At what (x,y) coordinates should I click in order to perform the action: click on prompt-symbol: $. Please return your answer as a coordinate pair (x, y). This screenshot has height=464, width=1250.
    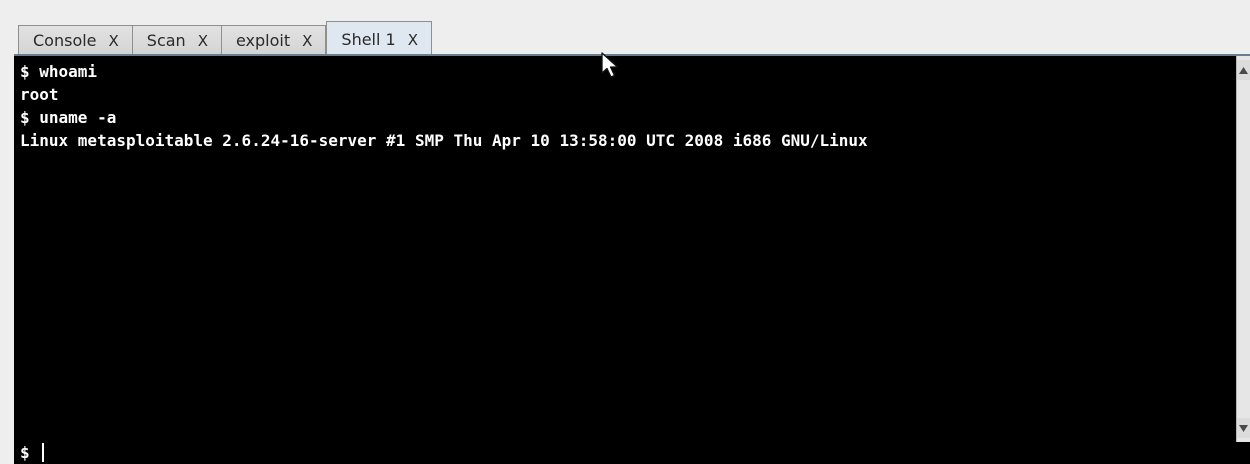
    Looking at the image, I should click on (25, 452).